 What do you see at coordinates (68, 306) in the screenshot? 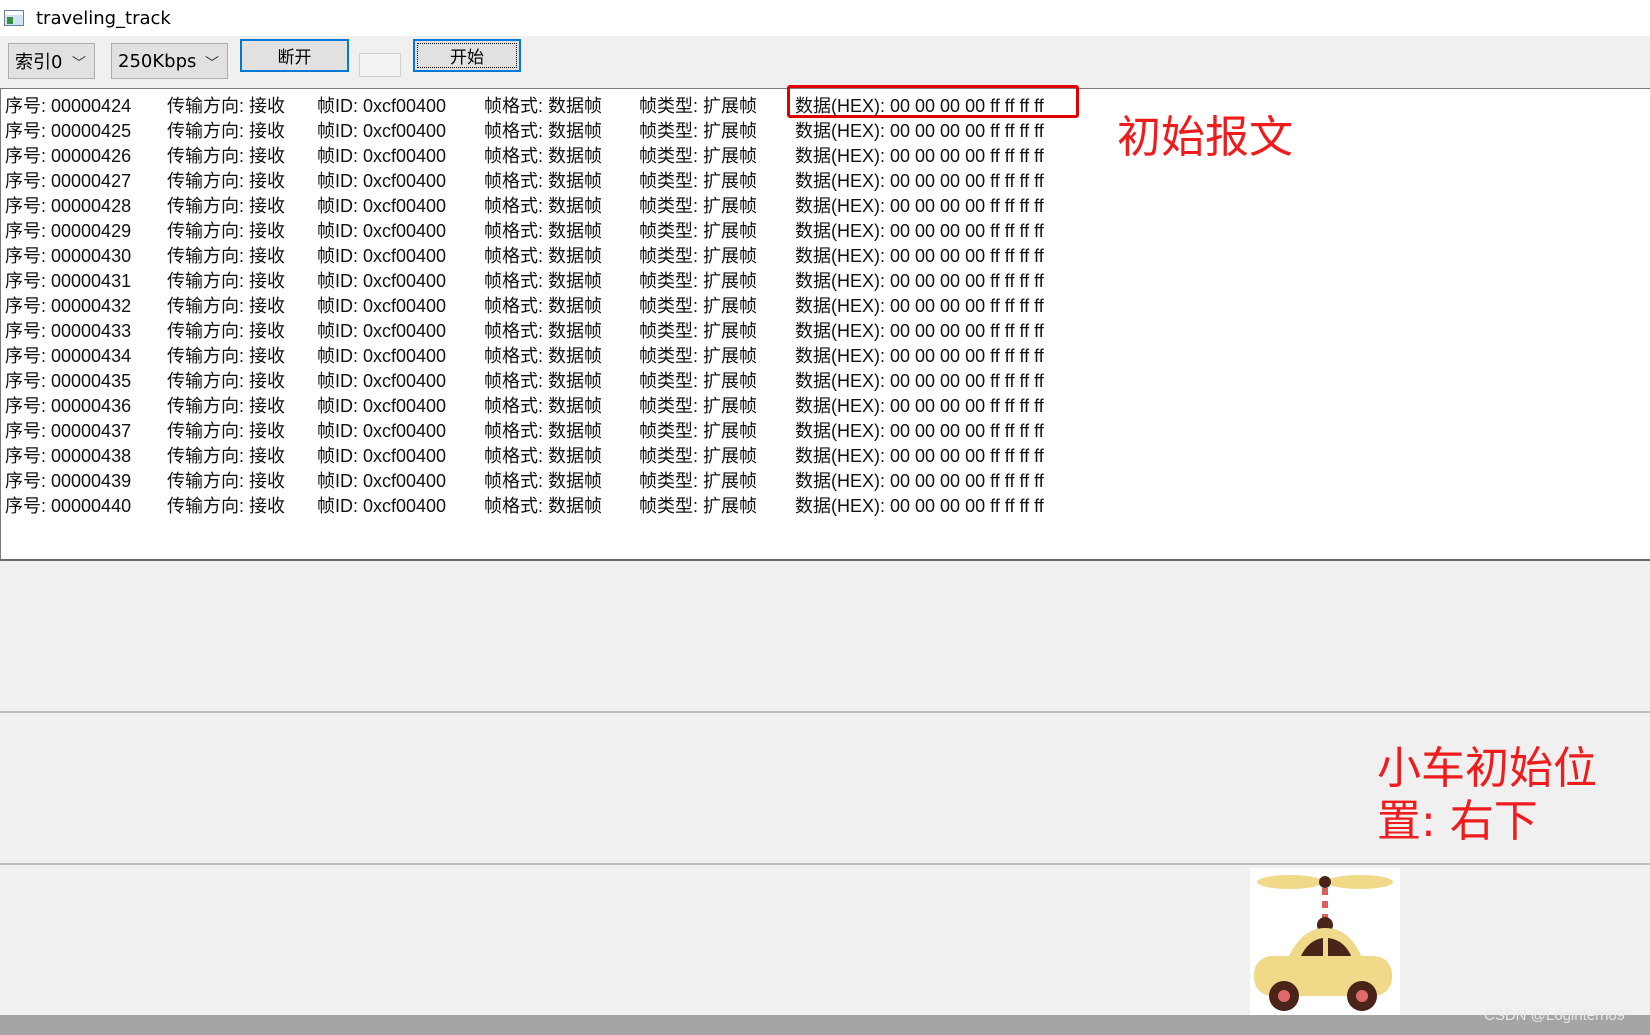
I see `seq: 序号: 00000432` at bounding box center [68, 306].